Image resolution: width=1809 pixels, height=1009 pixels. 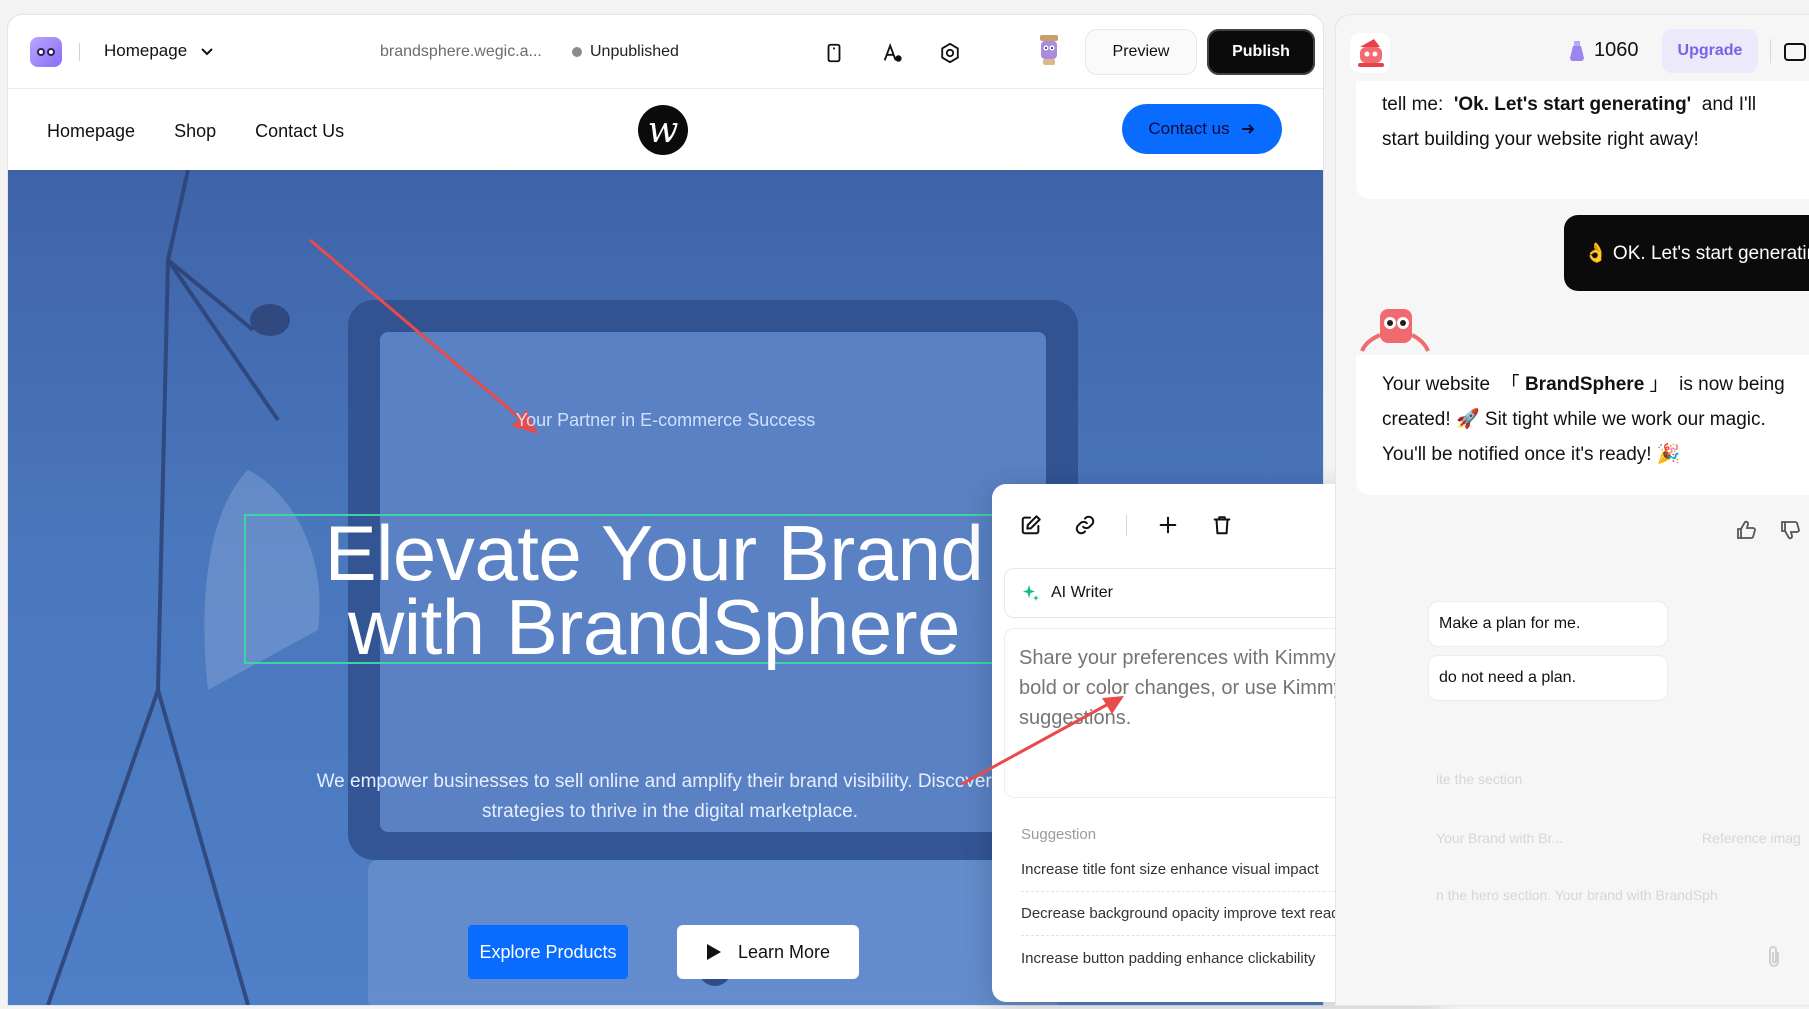 What do you see at coordinates (1126, 525) in the screenshot?
I see `toolbar-divider` at bounding box center [1126, 525].